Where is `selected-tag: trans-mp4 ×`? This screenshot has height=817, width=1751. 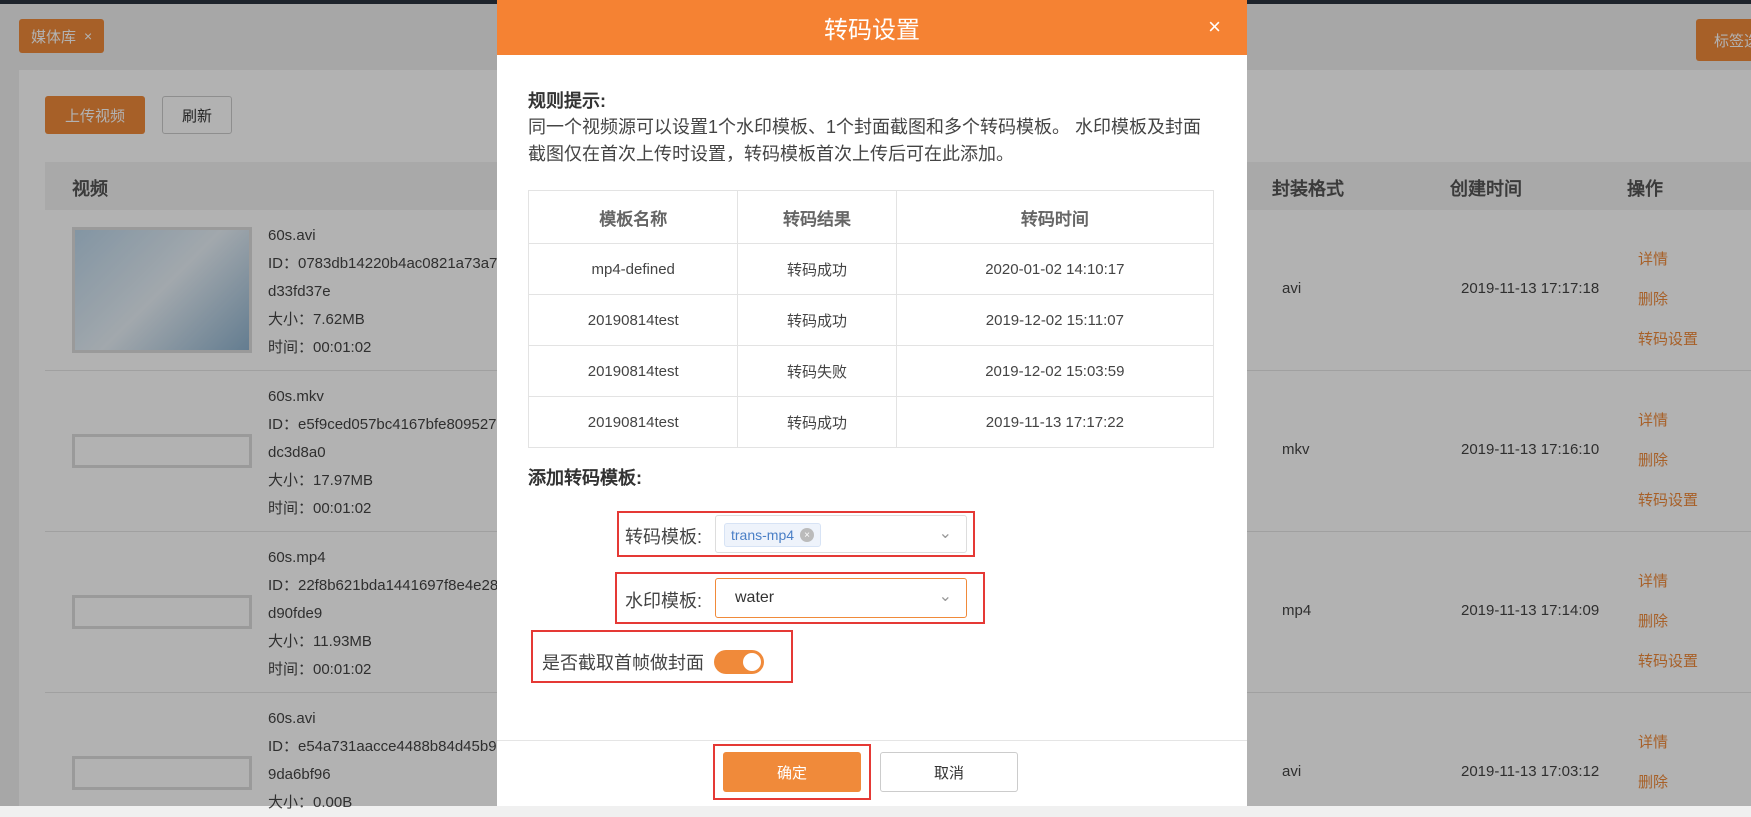 selected-tag: trans-mp4 × is located at coordinates (773, 535).